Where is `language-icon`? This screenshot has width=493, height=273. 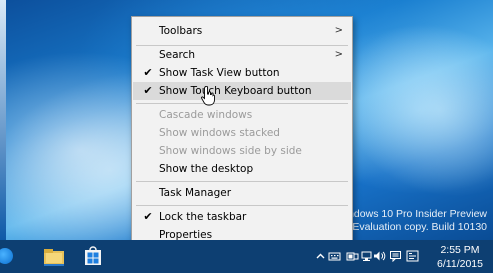 language-icon is located at coordinates (412, 256).